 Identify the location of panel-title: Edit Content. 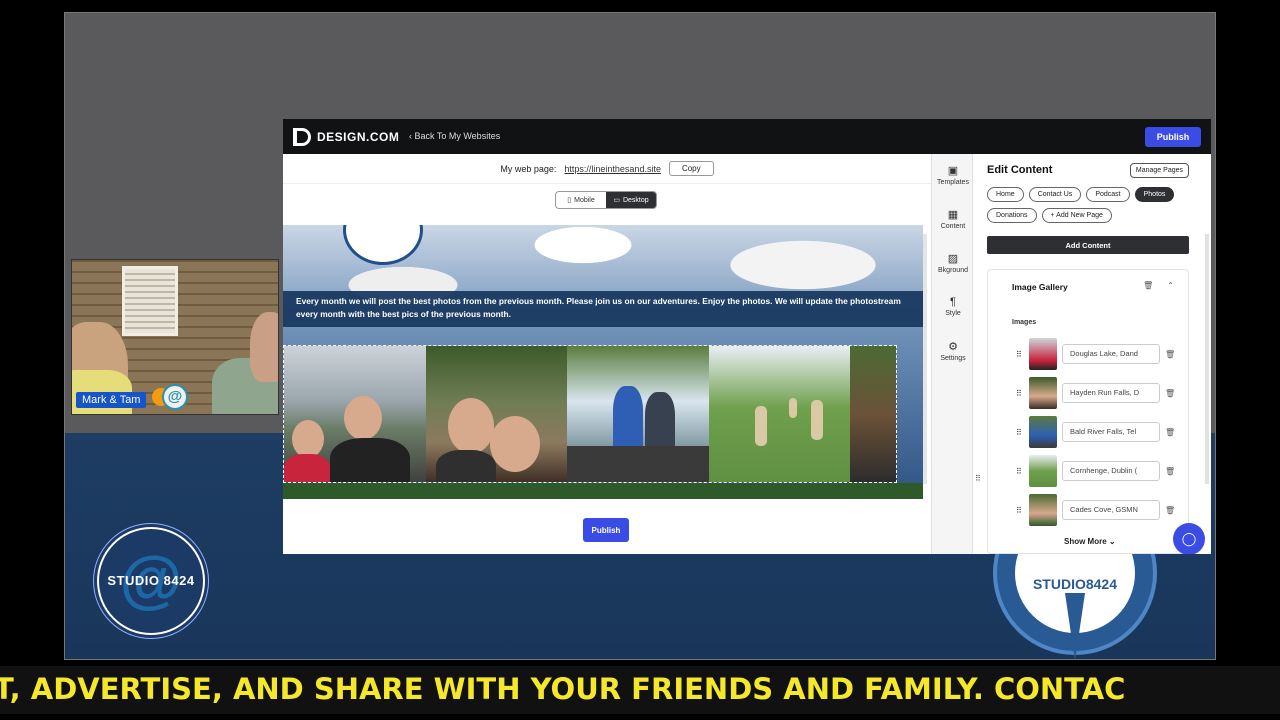
(1020, 170).